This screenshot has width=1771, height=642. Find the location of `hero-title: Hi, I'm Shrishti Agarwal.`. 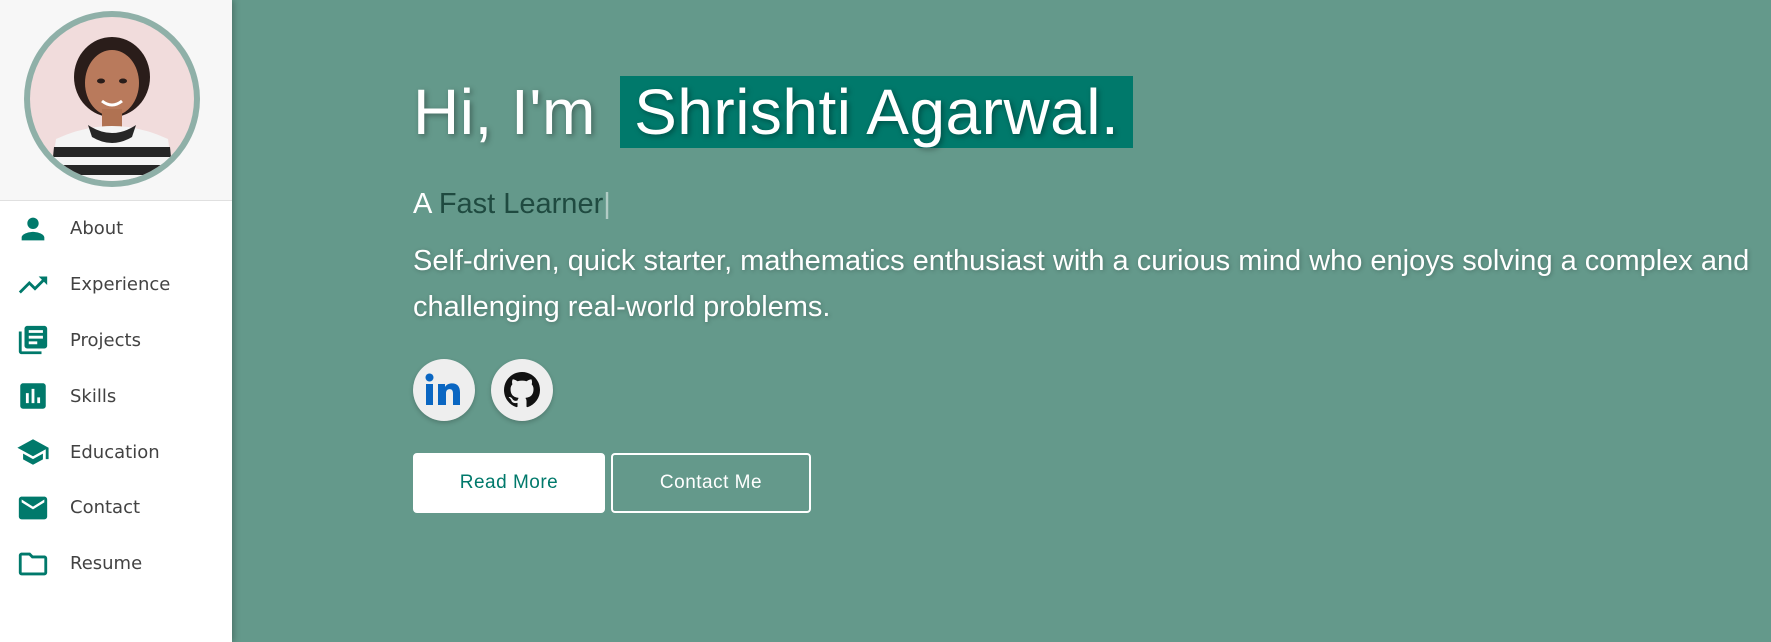

hero-title: Hi, I'm Shrishti Agarwal. is located at coordinates (1083, 112).